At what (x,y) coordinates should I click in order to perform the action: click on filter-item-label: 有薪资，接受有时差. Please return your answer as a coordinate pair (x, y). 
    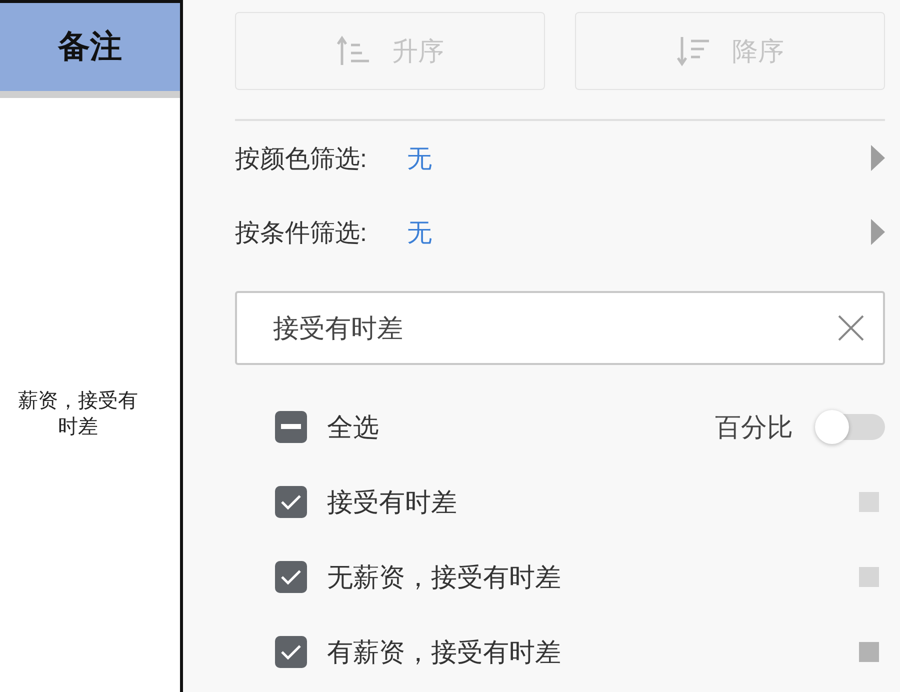
    Looking at the image, I should click on (593, 652).